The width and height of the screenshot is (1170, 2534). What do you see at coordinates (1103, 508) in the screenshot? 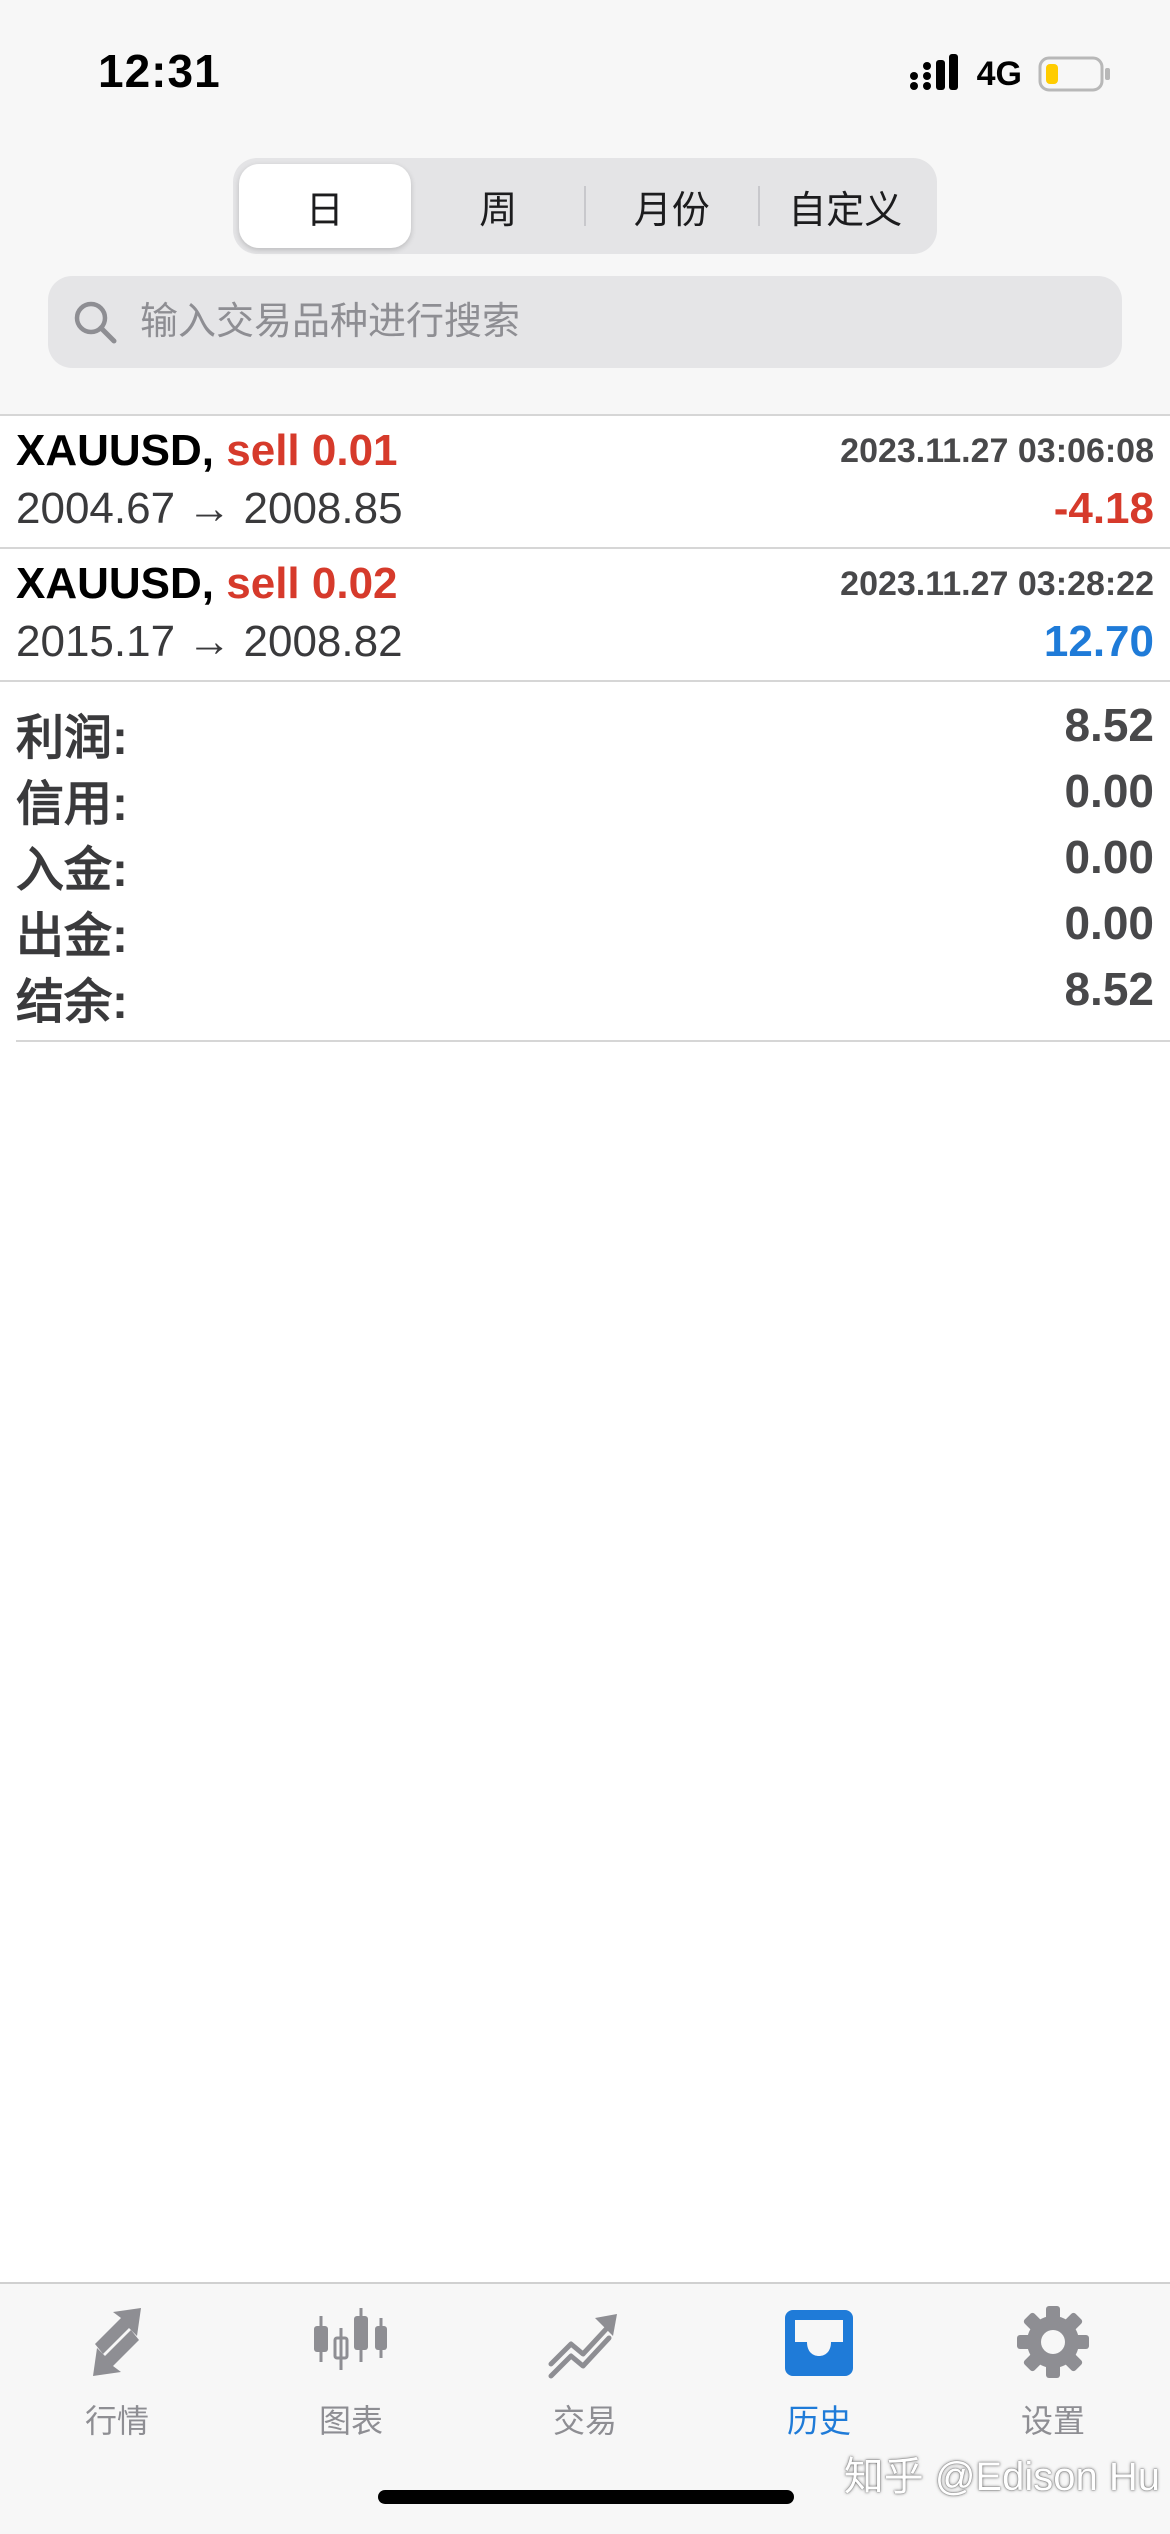
I see `deal-profit: -4.18` at bounding box center [1103, 508].